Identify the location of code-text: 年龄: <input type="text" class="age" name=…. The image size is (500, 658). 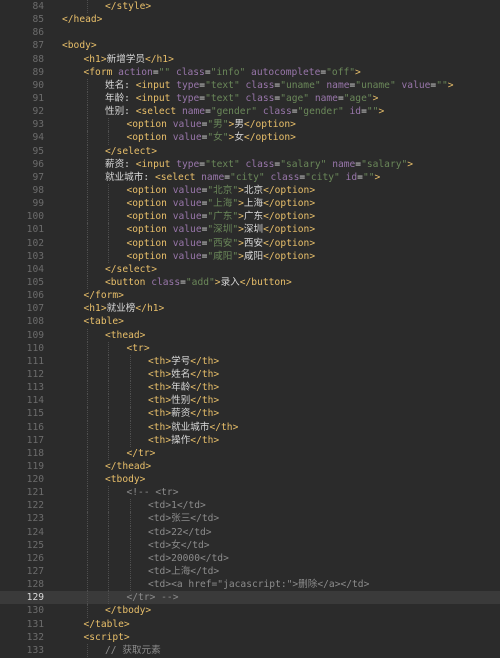
(241, 98).